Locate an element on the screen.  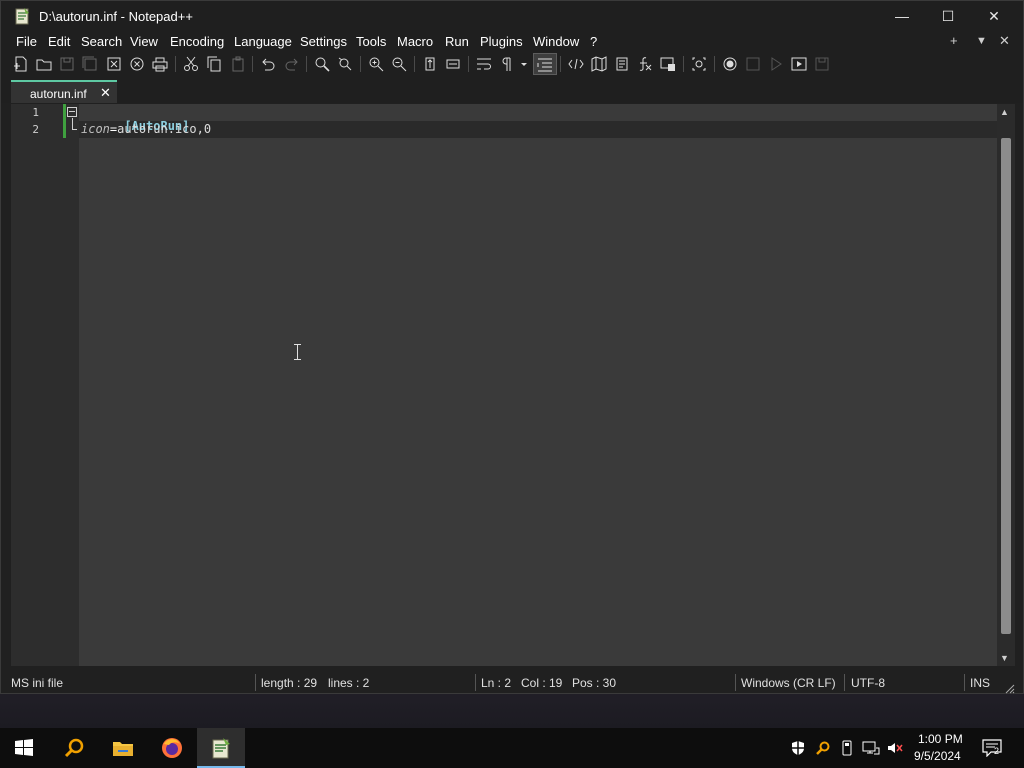
show-all-characters-icon is located at coordinates (508, 64).